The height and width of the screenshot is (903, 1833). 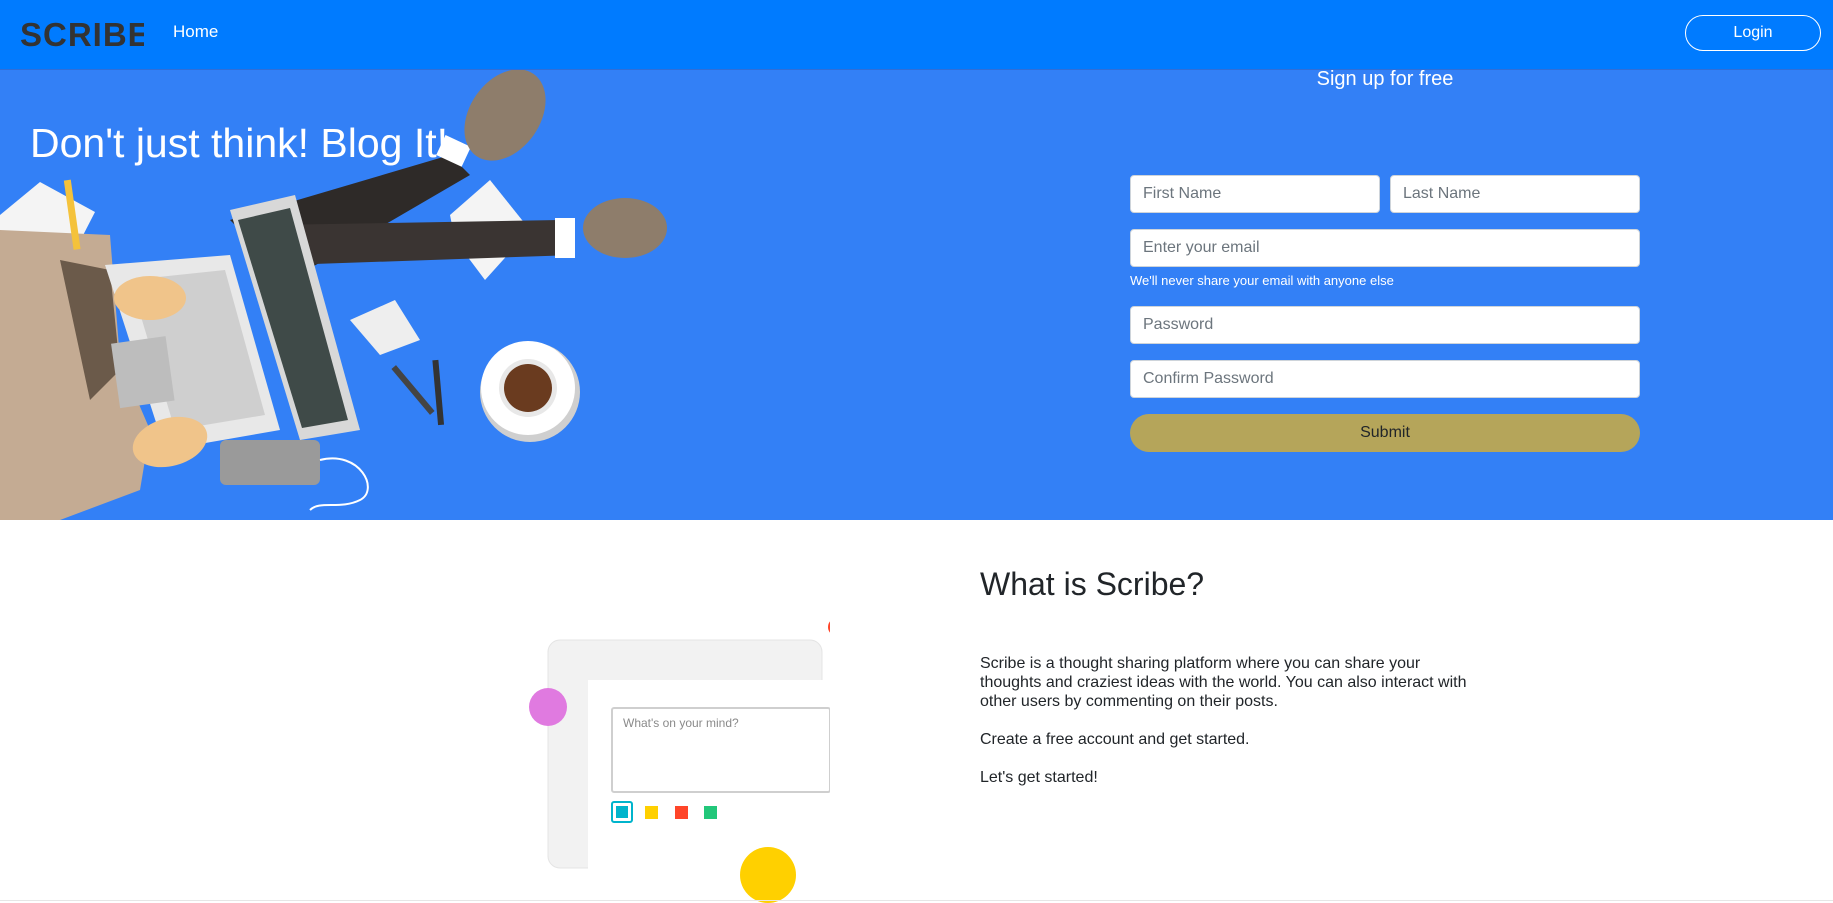 I want to click on section-divider, so click(x=916, y=900).